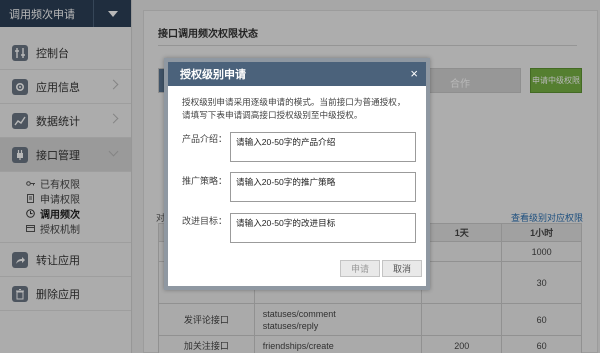 The height and width of the screenshot is (353, 600). What do you see at coordinates (205, 221) in the screenshot?
I see `field-label: 改进目标：` at bounding box center [205, 221].